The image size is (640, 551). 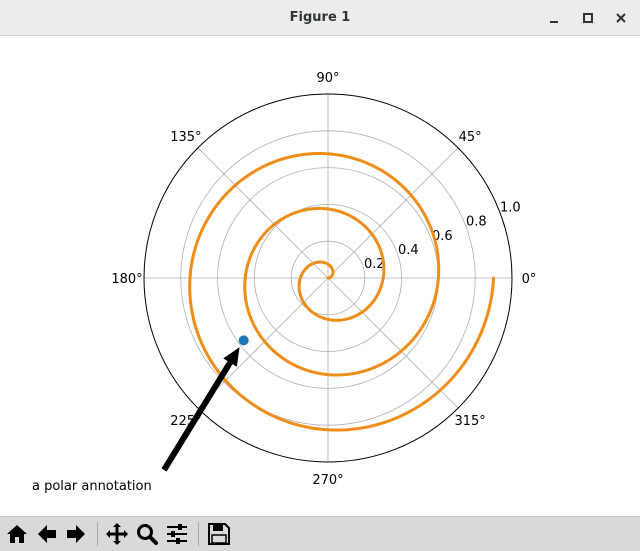 I want to click on radial-tick-labels: 0.20.40.60.81.0, so click(x=442, y=236).